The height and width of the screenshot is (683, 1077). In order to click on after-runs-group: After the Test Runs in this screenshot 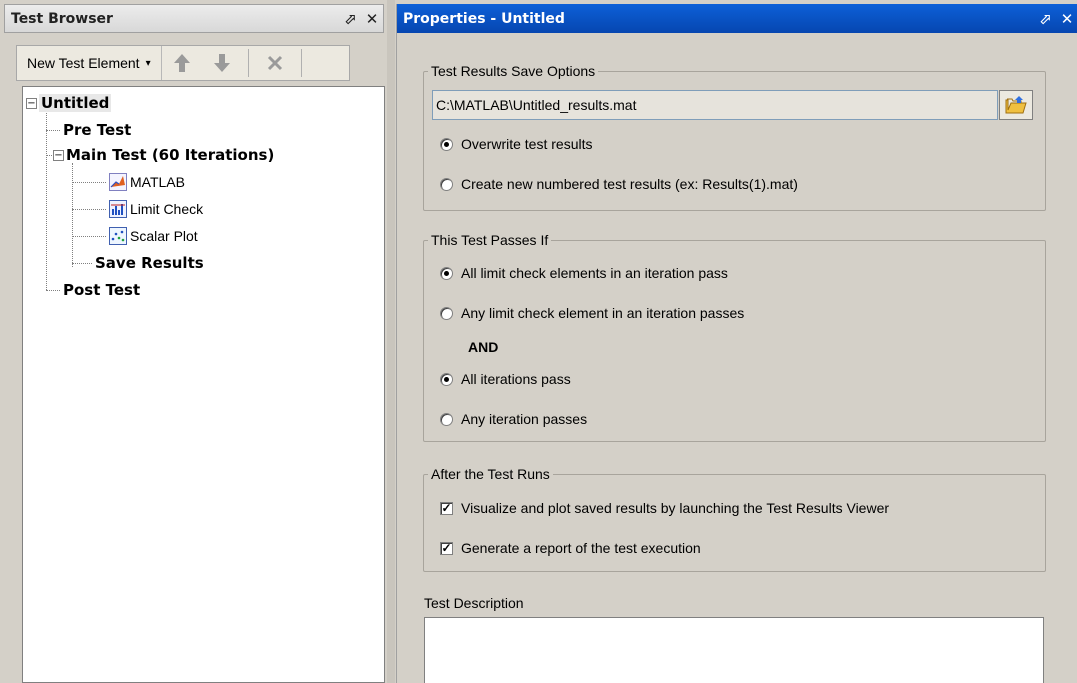, I will do `click(734, 519)`.